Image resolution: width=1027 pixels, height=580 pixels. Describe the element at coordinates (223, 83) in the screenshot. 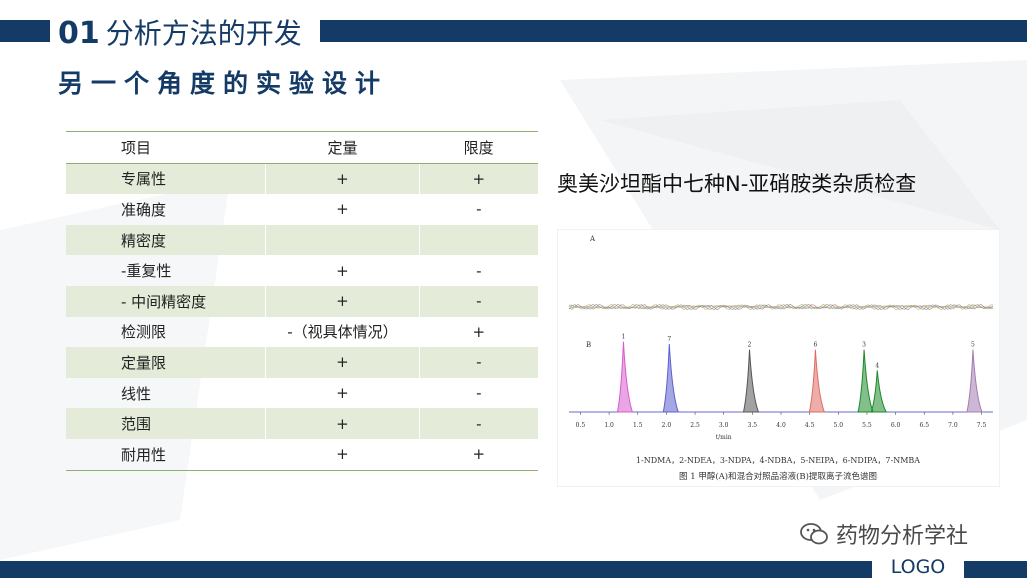

I see `slide-subtitle: 另一个角度的实验设计` at that location.